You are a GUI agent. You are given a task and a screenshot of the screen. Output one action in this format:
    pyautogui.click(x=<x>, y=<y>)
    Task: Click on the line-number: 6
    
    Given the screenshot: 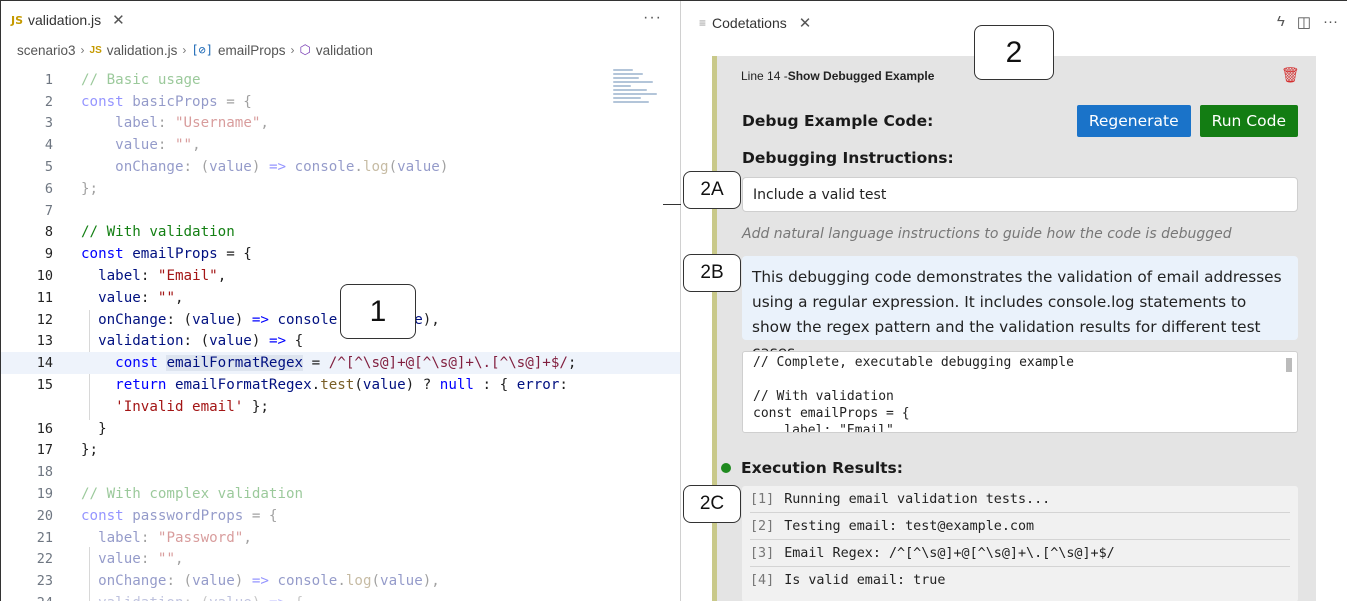 What is the action you would take?
    pyautogui.click(x=48, y=188)
    